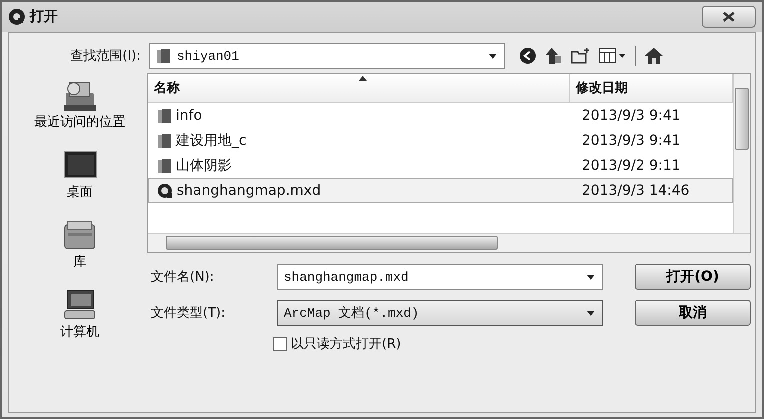 This screenshot has width=764, height=419. Describe the element at coordinates (211, 141) in the screenshot. I see `file-name: 建设用地_c` at that location.